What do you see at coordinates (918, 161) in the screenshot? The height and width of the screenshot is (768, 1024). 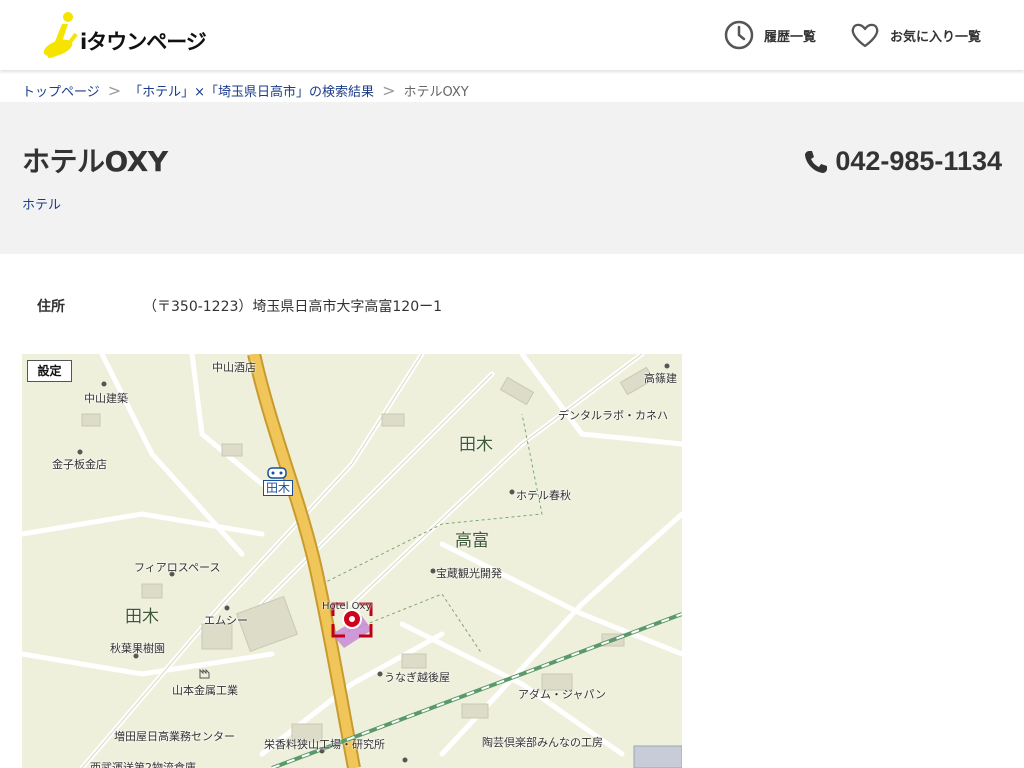 I see `phone-text: 042-985-1134` at bounding box center [918, 161].